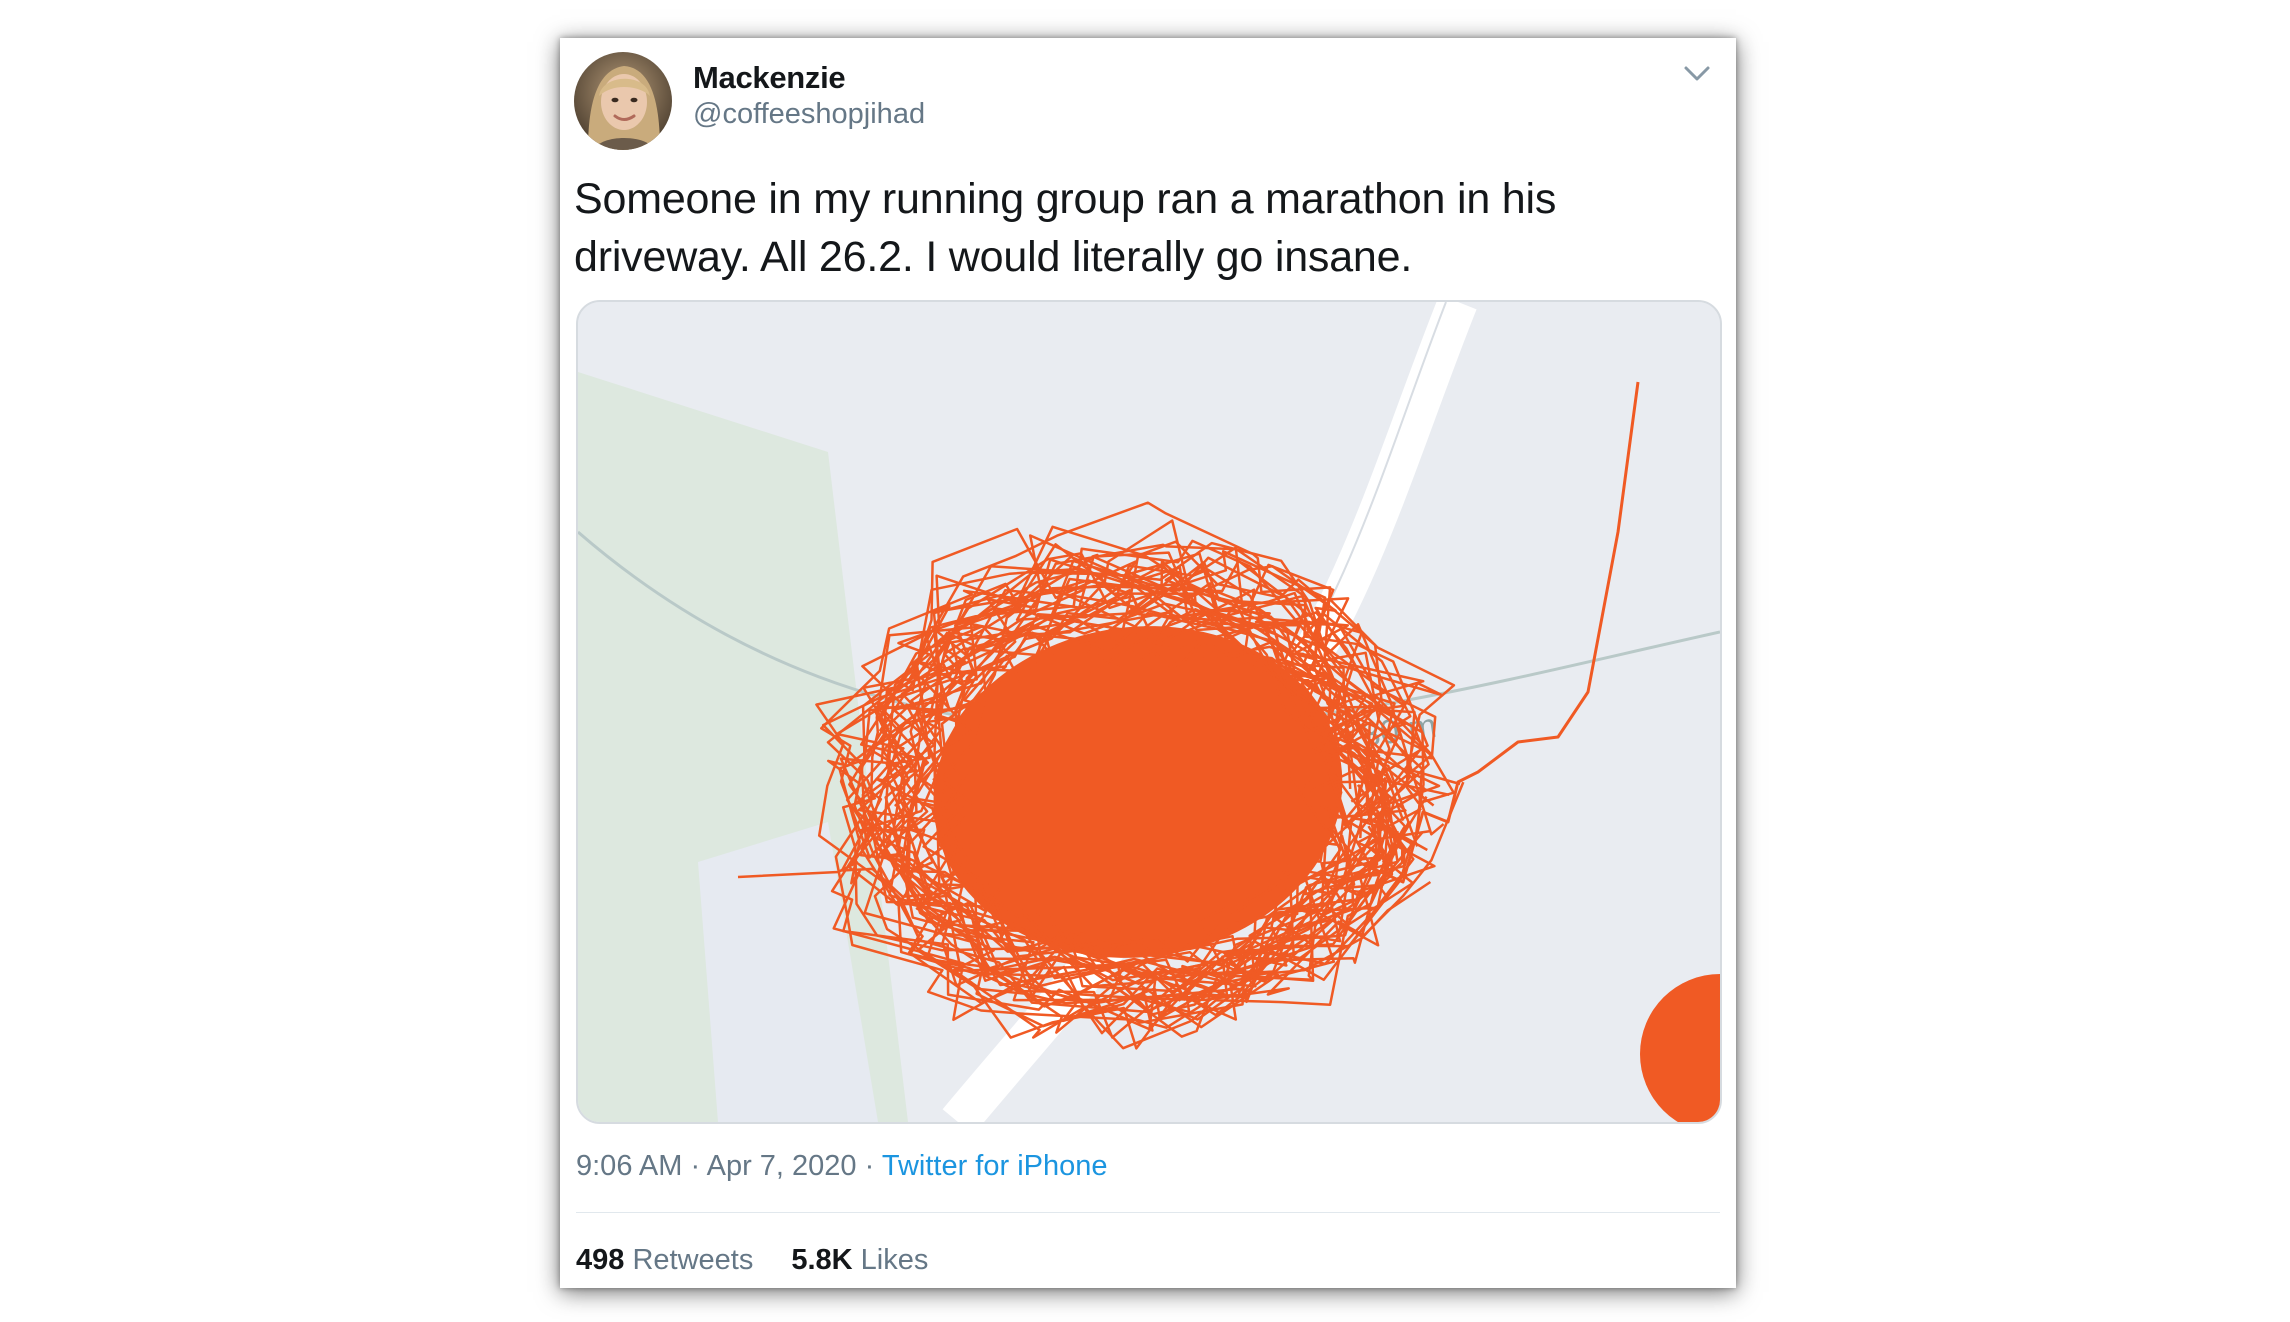 The height and width of the screenshot is (1322, 2290). I want to click on likes-label: Likes, so click(894, 1260).